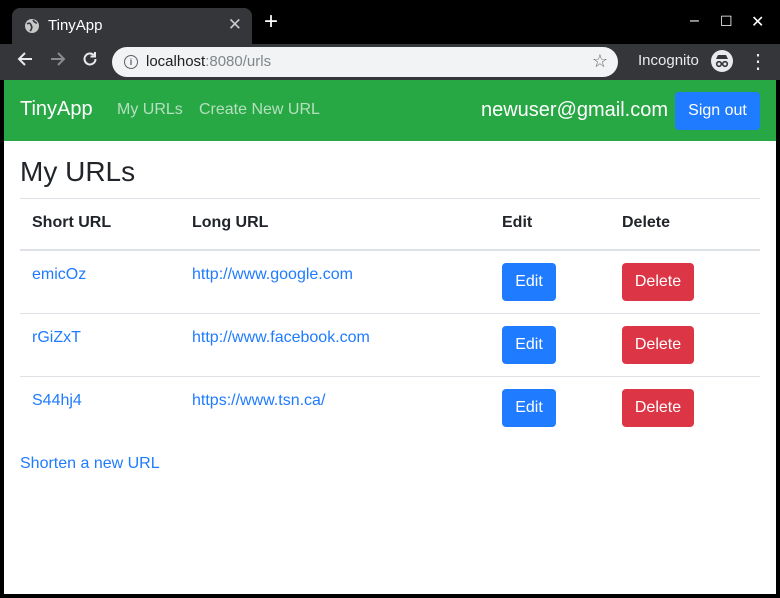  Describe the element at coordinates (56, 109) in the screenshot. I see `brand: TinyApp` at that location.